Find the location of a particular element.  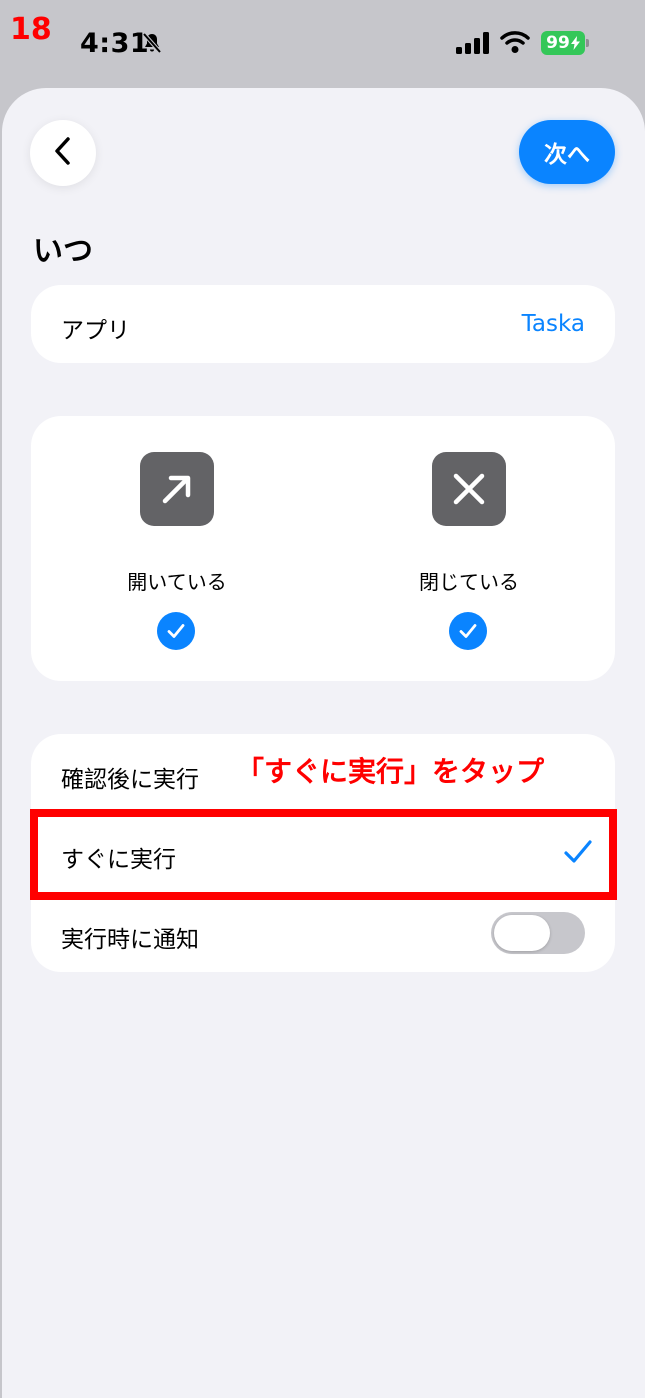

step-number: 18 is located at coordinates (31, 29).